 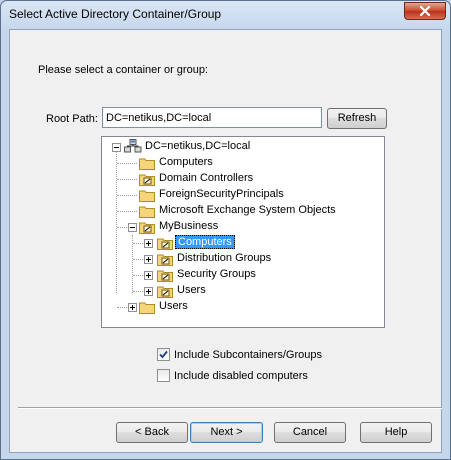 I want to click on close-button, so click(x=425, y=11).